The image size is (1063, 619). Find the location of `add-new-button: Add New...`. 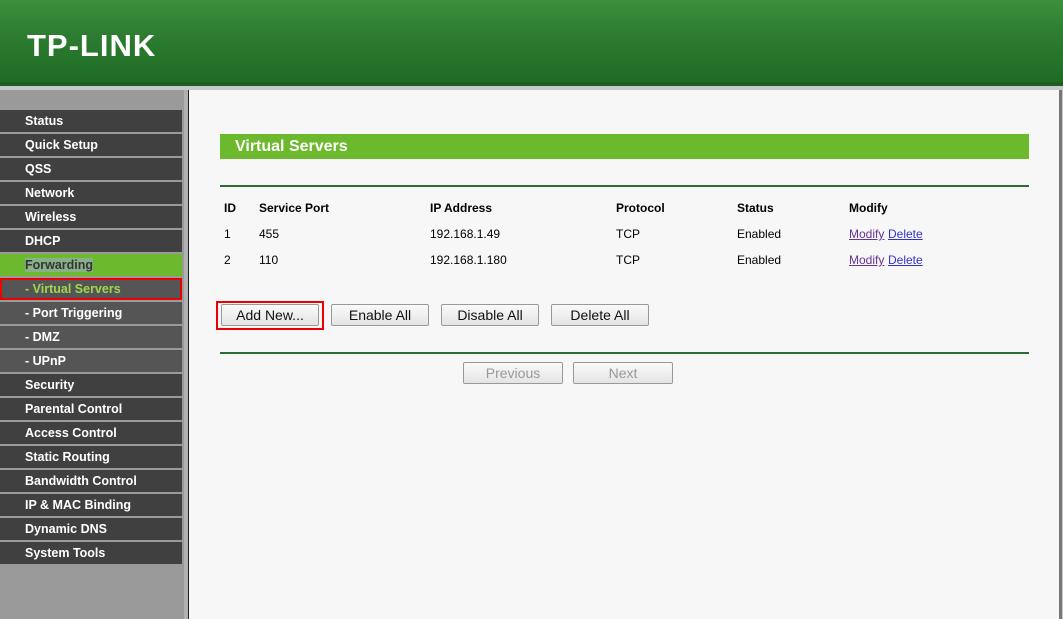

add-new-button: Add New... is located at coordinates (270, 315).